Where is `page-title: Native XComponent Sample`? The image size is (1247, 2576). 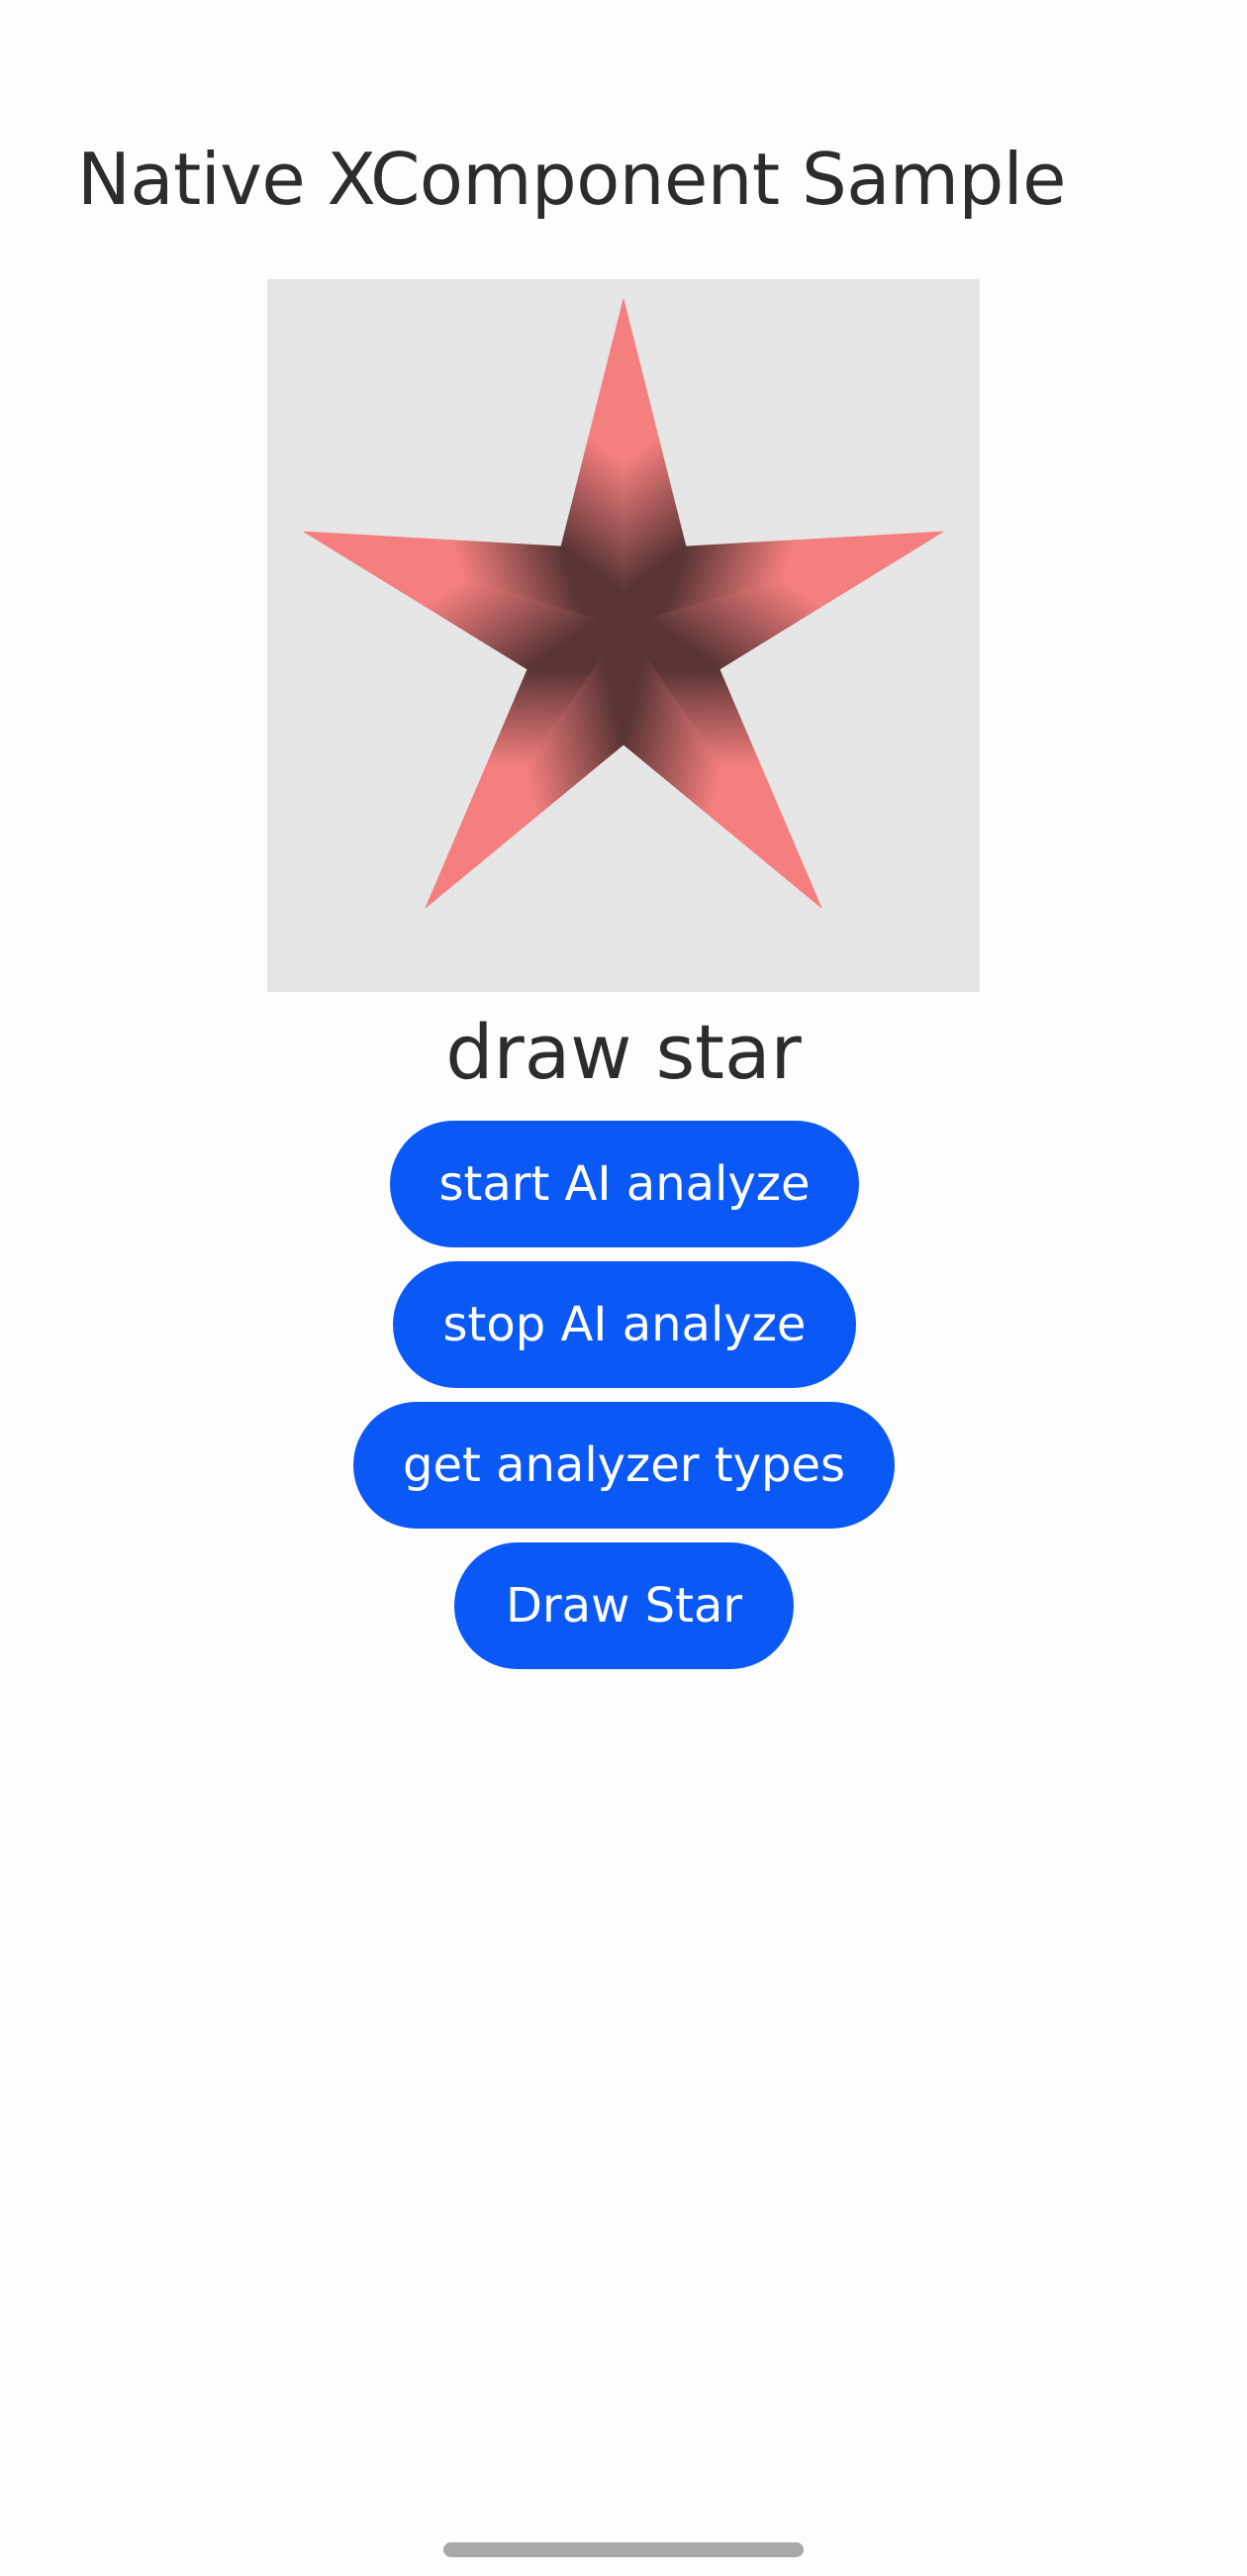
page-title: Native XComponent Sample is located at coordinates (572, 179).